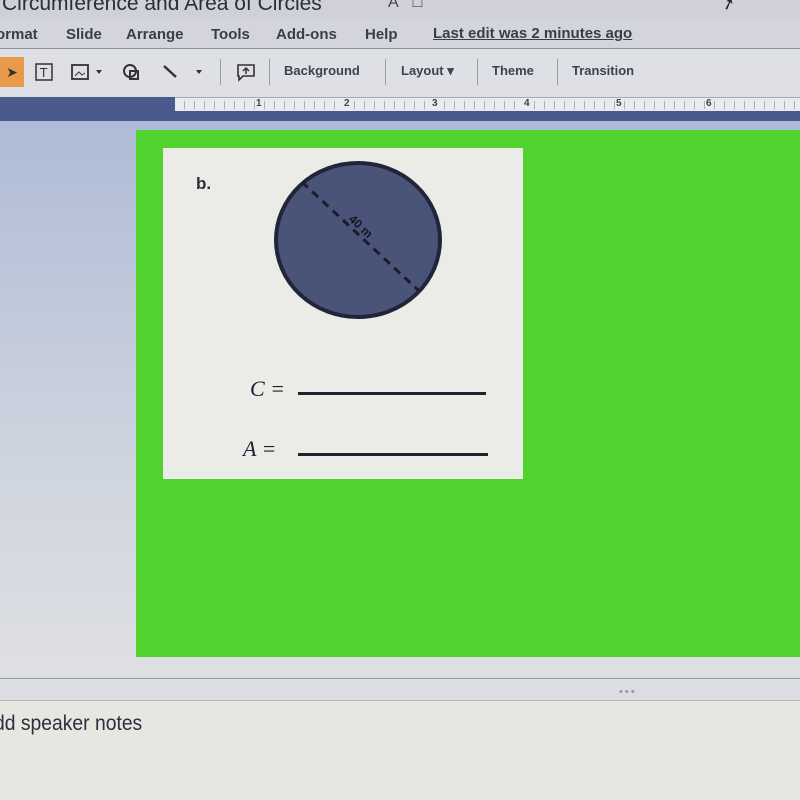 This screenshot has width=800, height=800. Describe the element at coordinates (347, 103) in the screenshot. I see `ruler-number: 2` at that location.